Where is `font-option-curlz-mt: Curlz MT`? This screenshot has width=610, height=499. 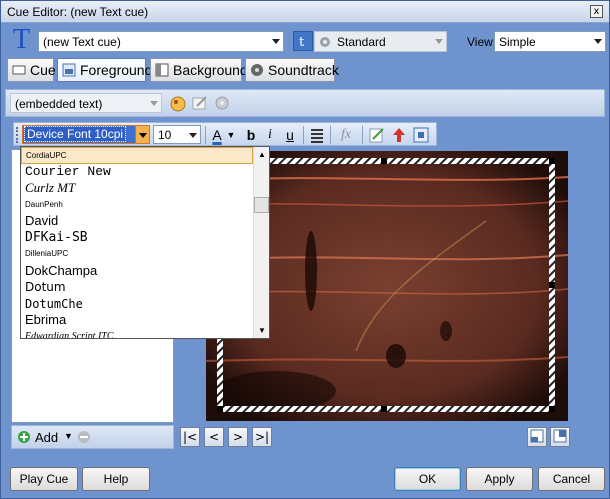
font-option-curlz-mt: Curlz MT is located at coordinates (137, 188).